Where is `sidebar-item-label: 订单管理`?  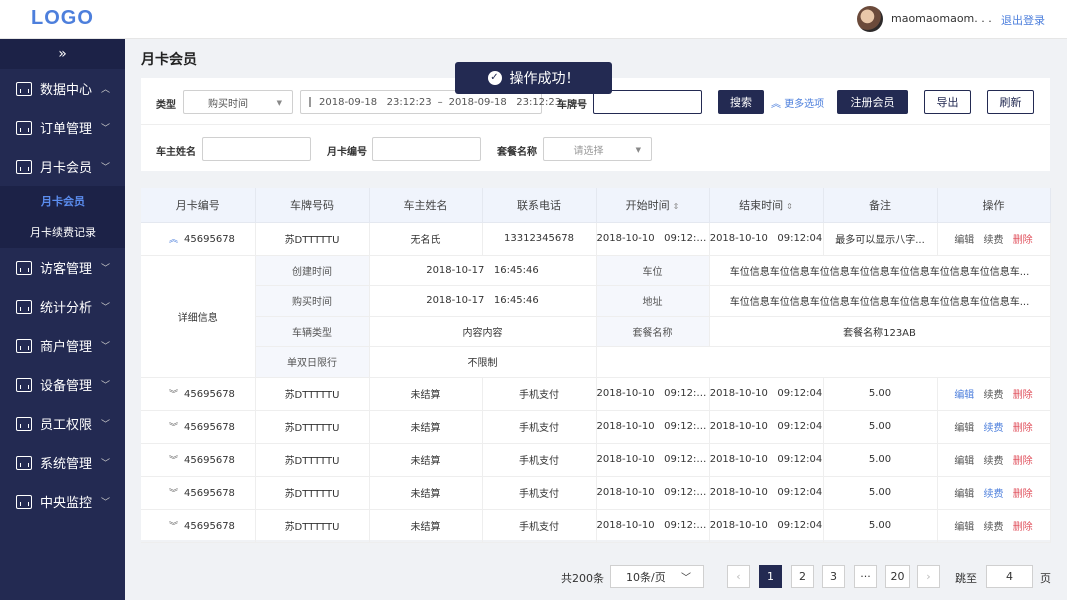 sidebar-item-label: 订单管理 is located at coordinates (66, 129).